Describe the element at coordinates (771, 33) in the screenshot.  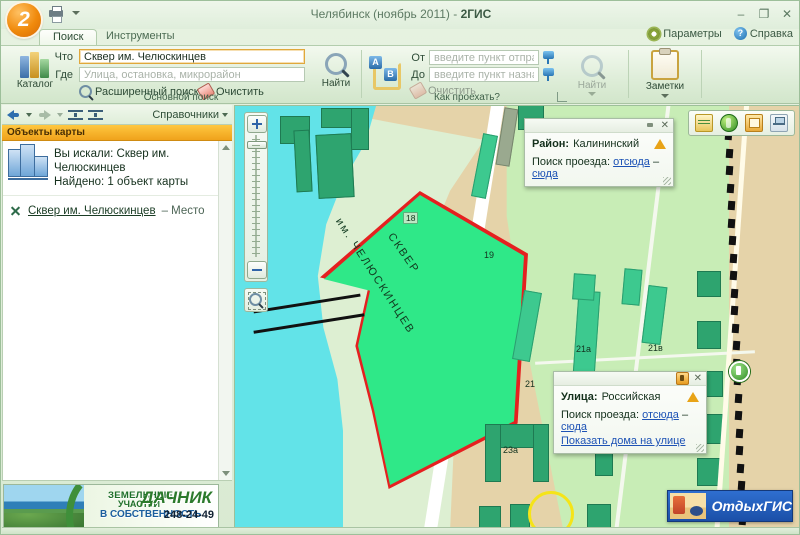
I see `help-label: Справка` at that location.